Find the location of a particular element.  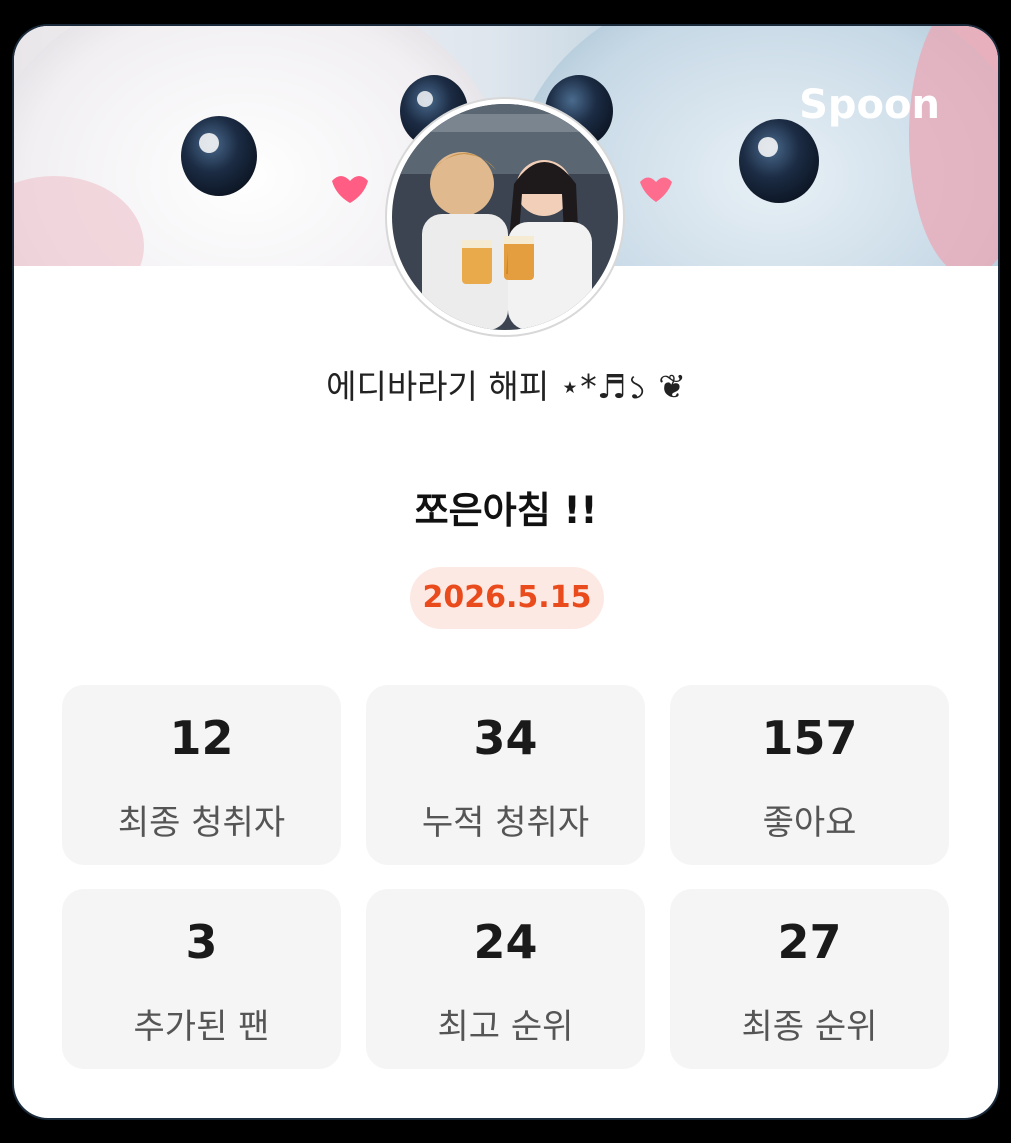

stat-label: 최고 순위 is located at coordinates (505, 1027).